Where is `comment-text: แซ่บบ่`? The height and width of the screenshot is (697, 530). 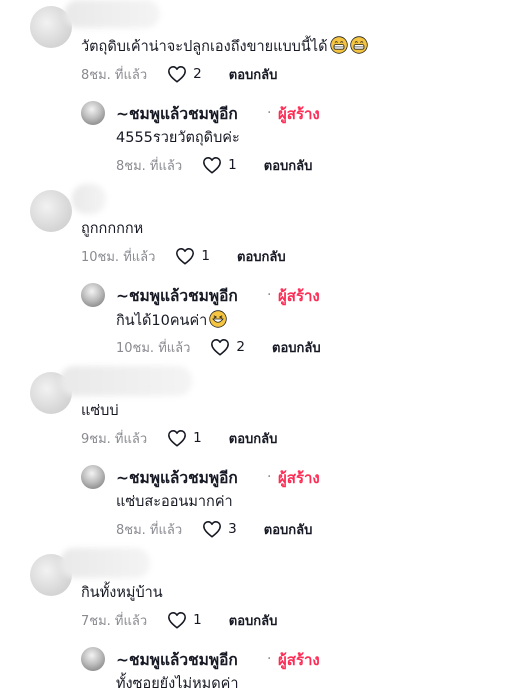 comment-text: แซ่บบ่ is located at coordinates (100, 411).